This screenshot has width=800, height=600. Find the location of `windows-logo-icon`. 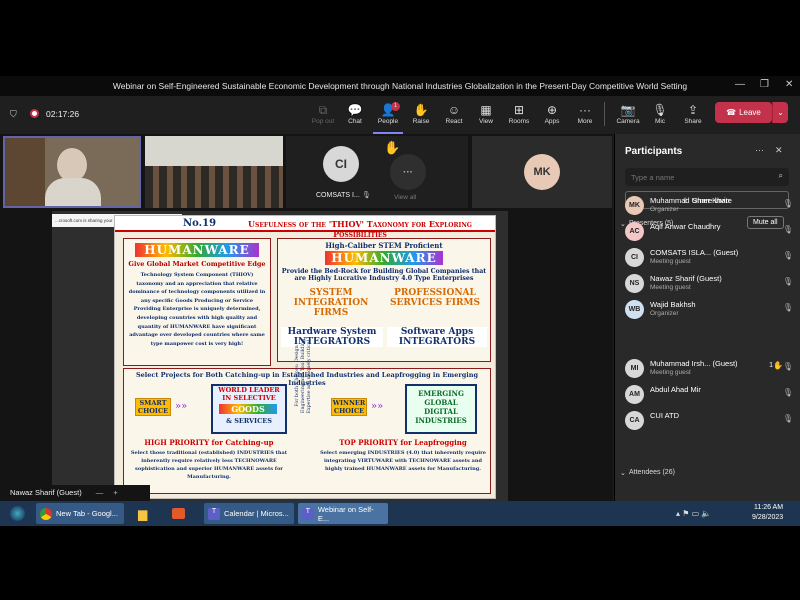

windows-logo-icon is located at coordinates (17, 513).